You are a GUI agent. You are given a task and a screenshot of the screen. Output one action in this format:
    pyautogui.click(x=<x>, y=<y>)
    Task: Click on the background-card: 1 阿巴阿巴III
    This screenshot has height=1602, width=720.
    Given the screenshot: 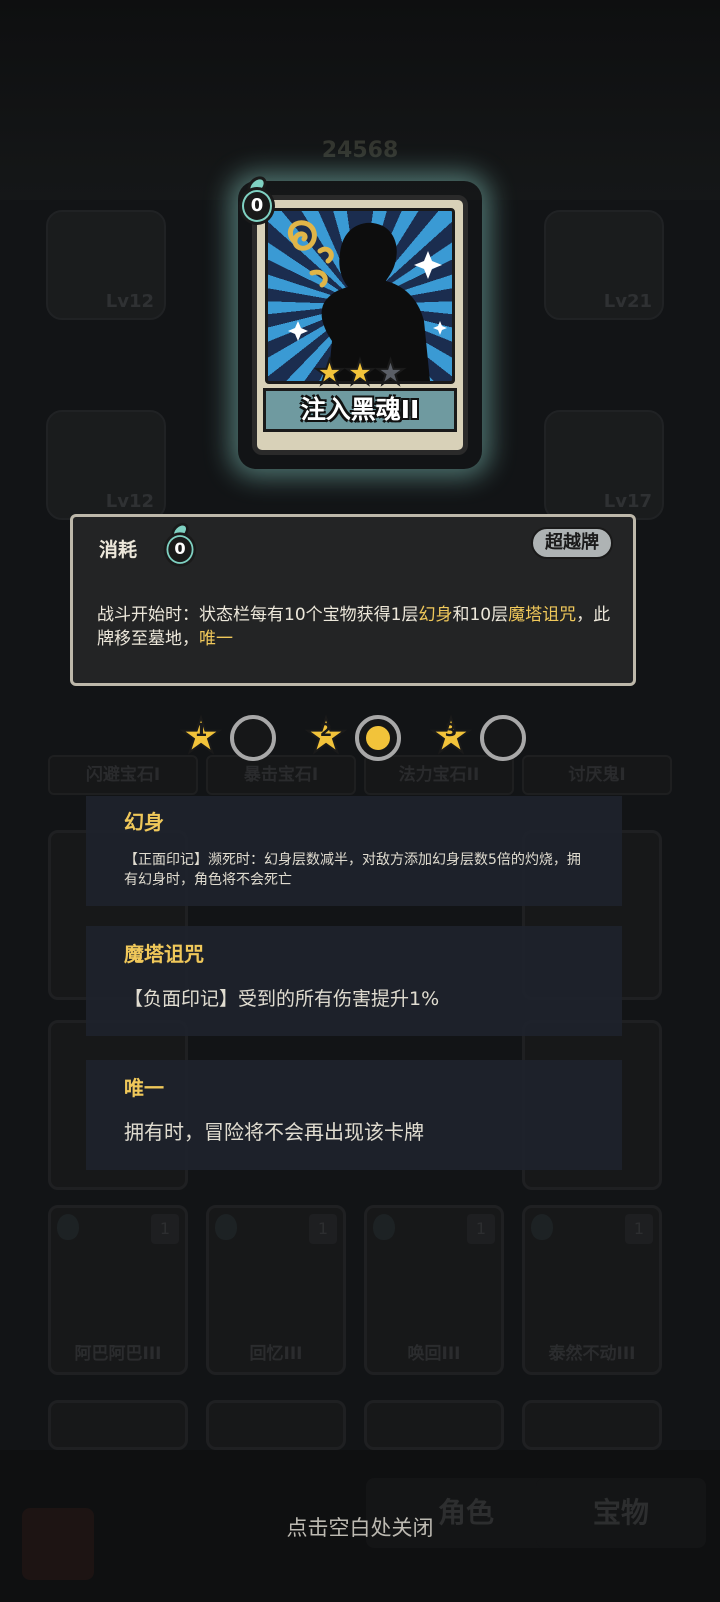 What is the action you would take?
    pyautogui.click(x=118, y=1290)
    